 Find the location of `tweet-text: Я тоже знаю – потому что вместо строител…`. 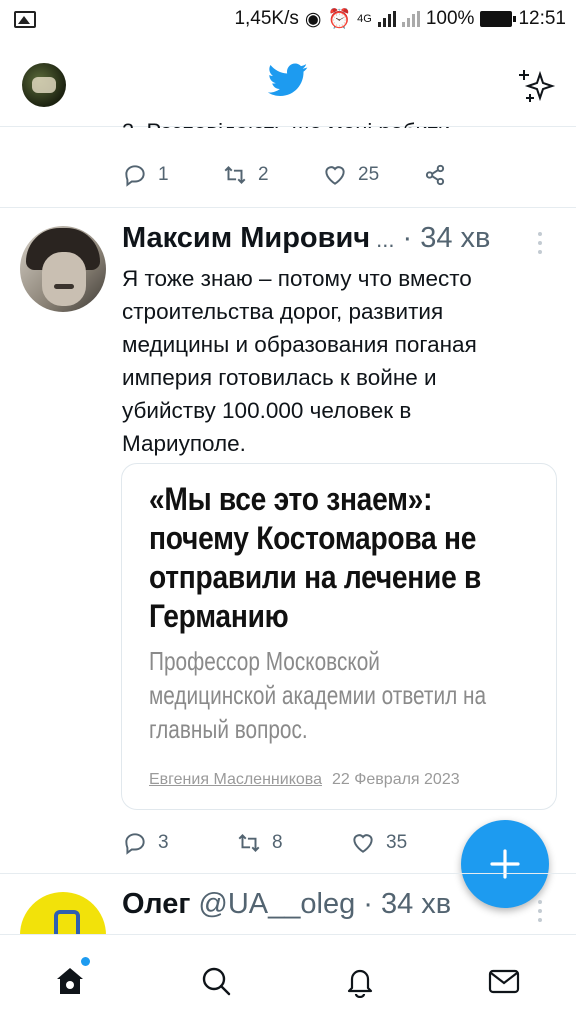

tweet-text: Я тоже знаю – потому что вместо строител… is located at coordinates (299, 361).